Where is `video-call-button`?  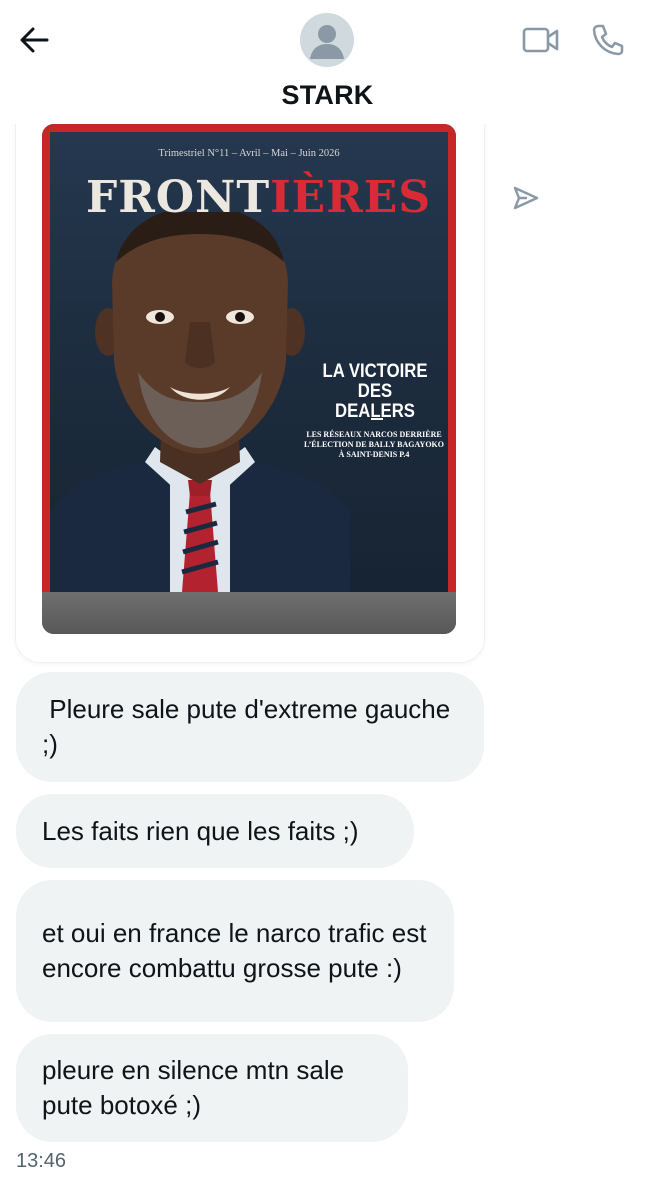
video-call-button is located at coordinates (541, 40).